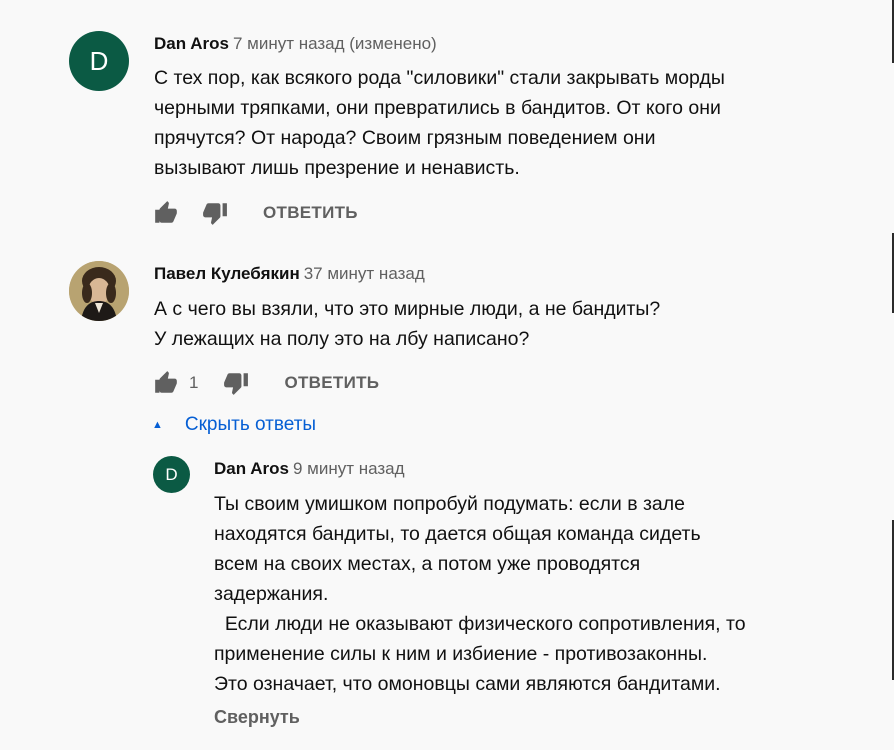 The height and width of the screenshot is (750, 894). I want to click on timestamp: 7 минут назад (изменено), so click(335, 43).